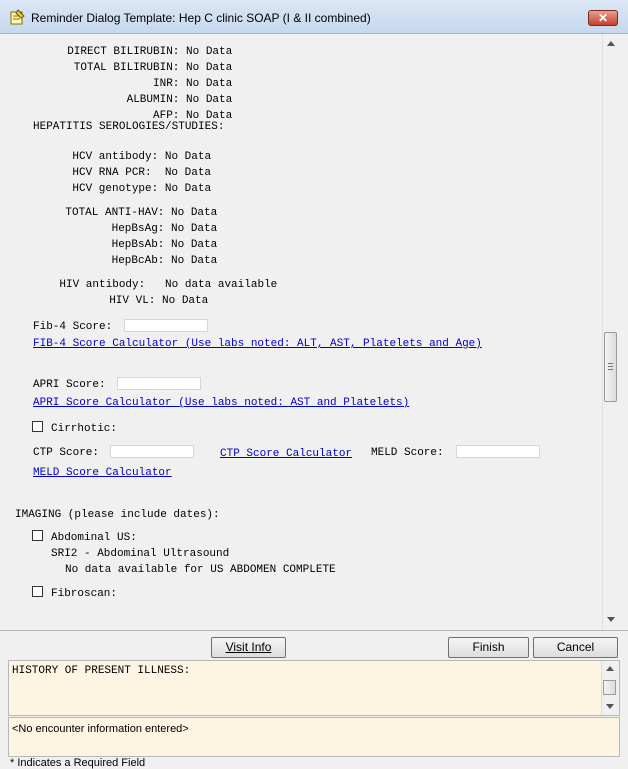 The image size is (628, 769). I want to click on hiv-vl-row: HIV VL: No Data, so click(120, 301).